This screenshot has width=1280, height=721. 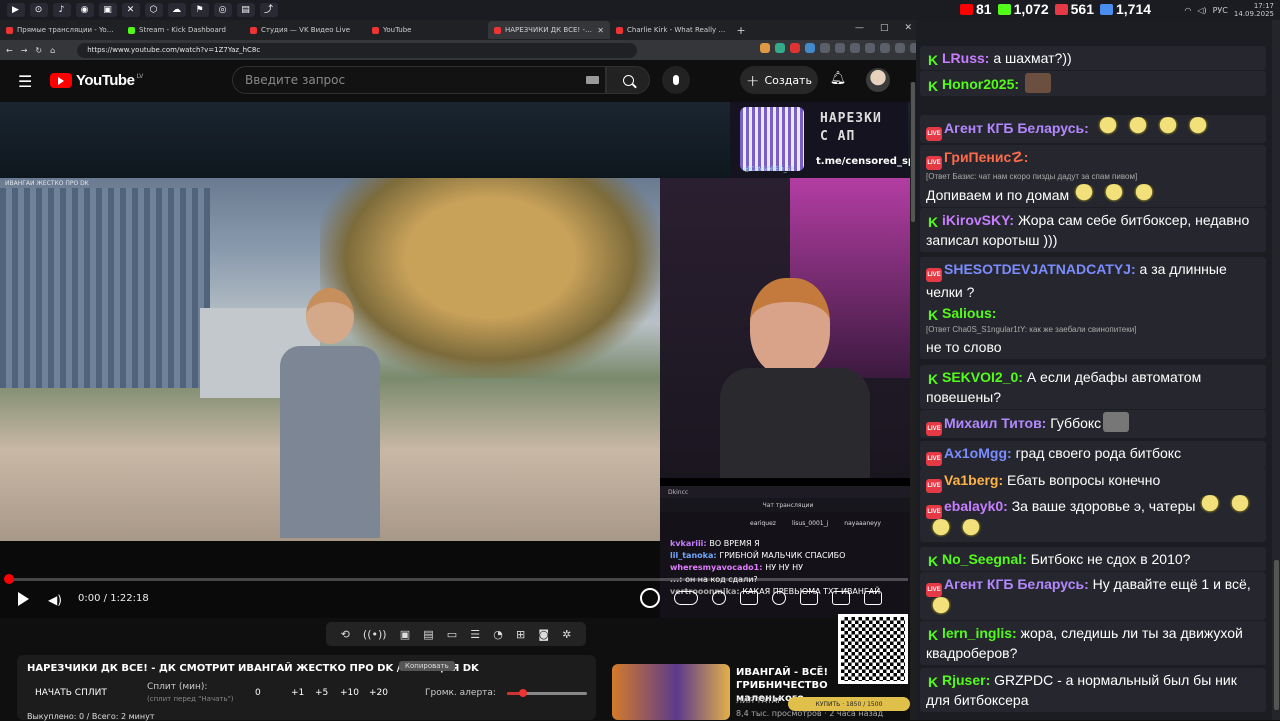 I want to click on sponsorblock-icon, so click(x=650, y=598).